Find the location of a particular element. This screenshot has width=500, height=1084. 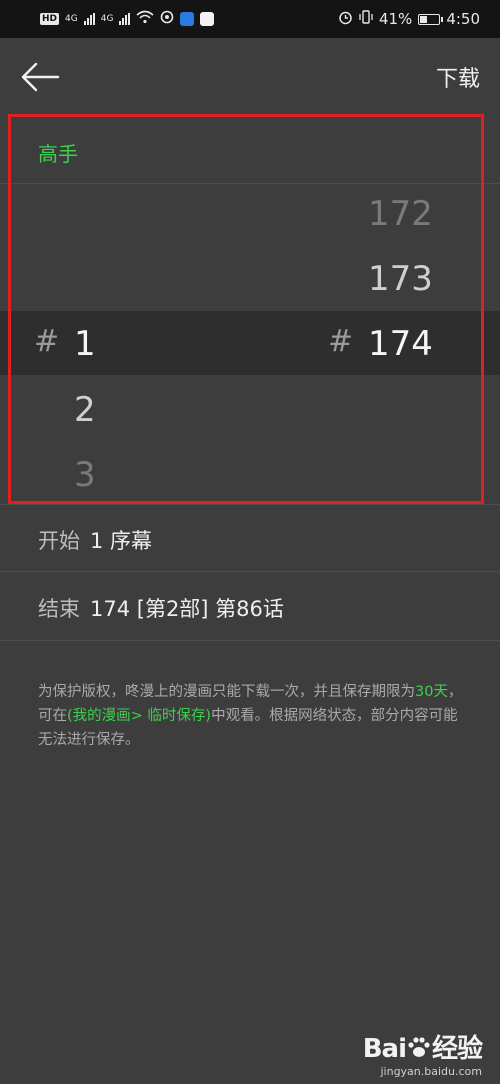

start-episode-row: 开始 1 序幕 is located at coordinates (95, 540).